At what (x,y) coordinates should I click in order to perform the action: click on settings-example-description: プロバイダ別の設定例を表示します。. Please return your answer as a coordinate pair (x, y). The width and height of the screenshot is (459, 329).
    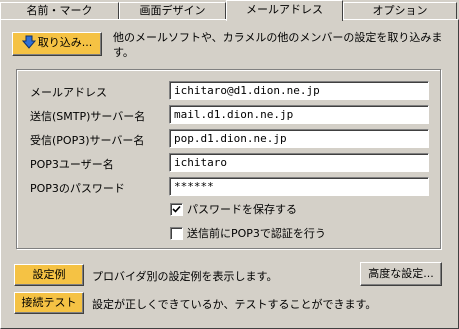
    Looking at the image, I should click on (185, 276).